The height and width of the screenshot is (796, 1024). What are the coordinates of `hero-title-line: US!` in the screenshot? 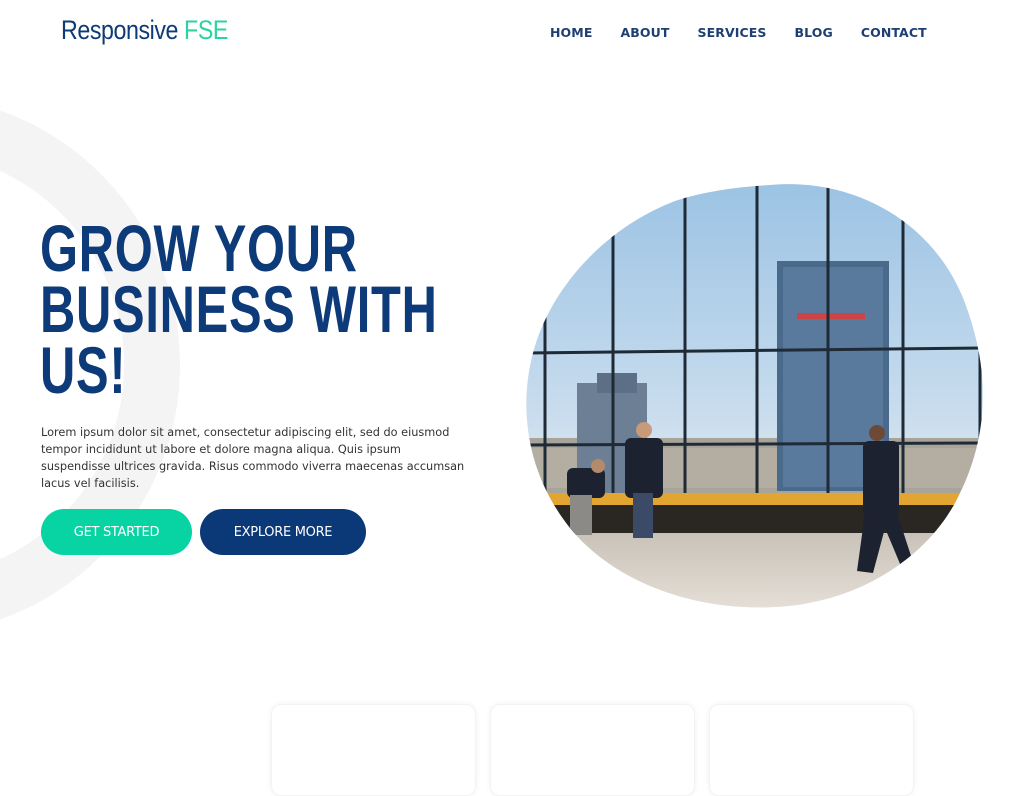 It's located at (83, 370).